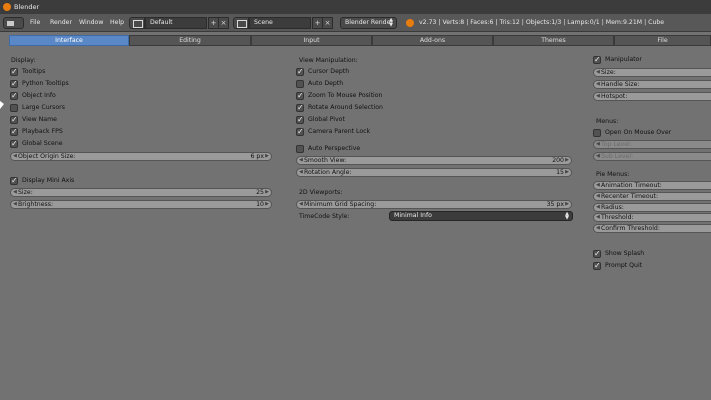  What do you see at coordinates (567, 216) in the screenshot?
I see `dropdown-arrows-icon: ▲ ▼` at bounding box center [567, 216].